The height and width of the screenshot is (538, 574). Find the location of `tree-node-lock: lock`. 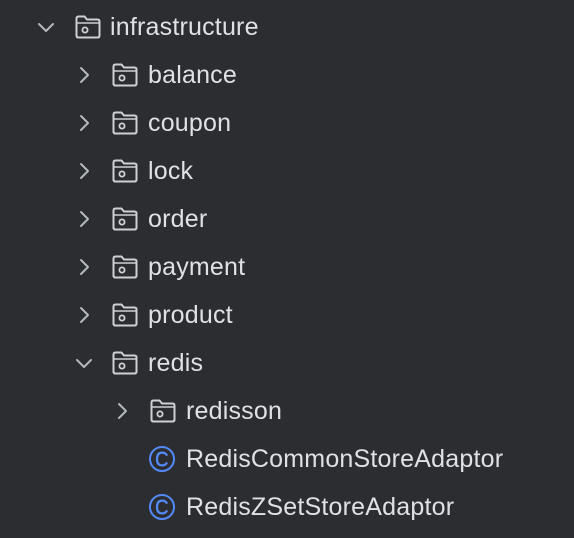

tree-node-lock: lock is located at coordinates (287, 171).